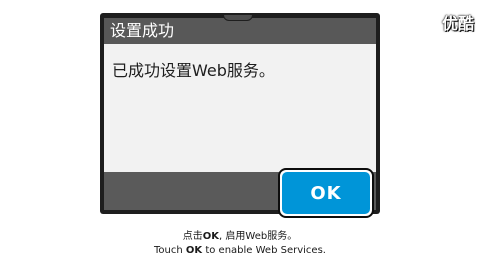  I want to click on dialog-message: 已成功设置Web服务。, so click(193, 70).